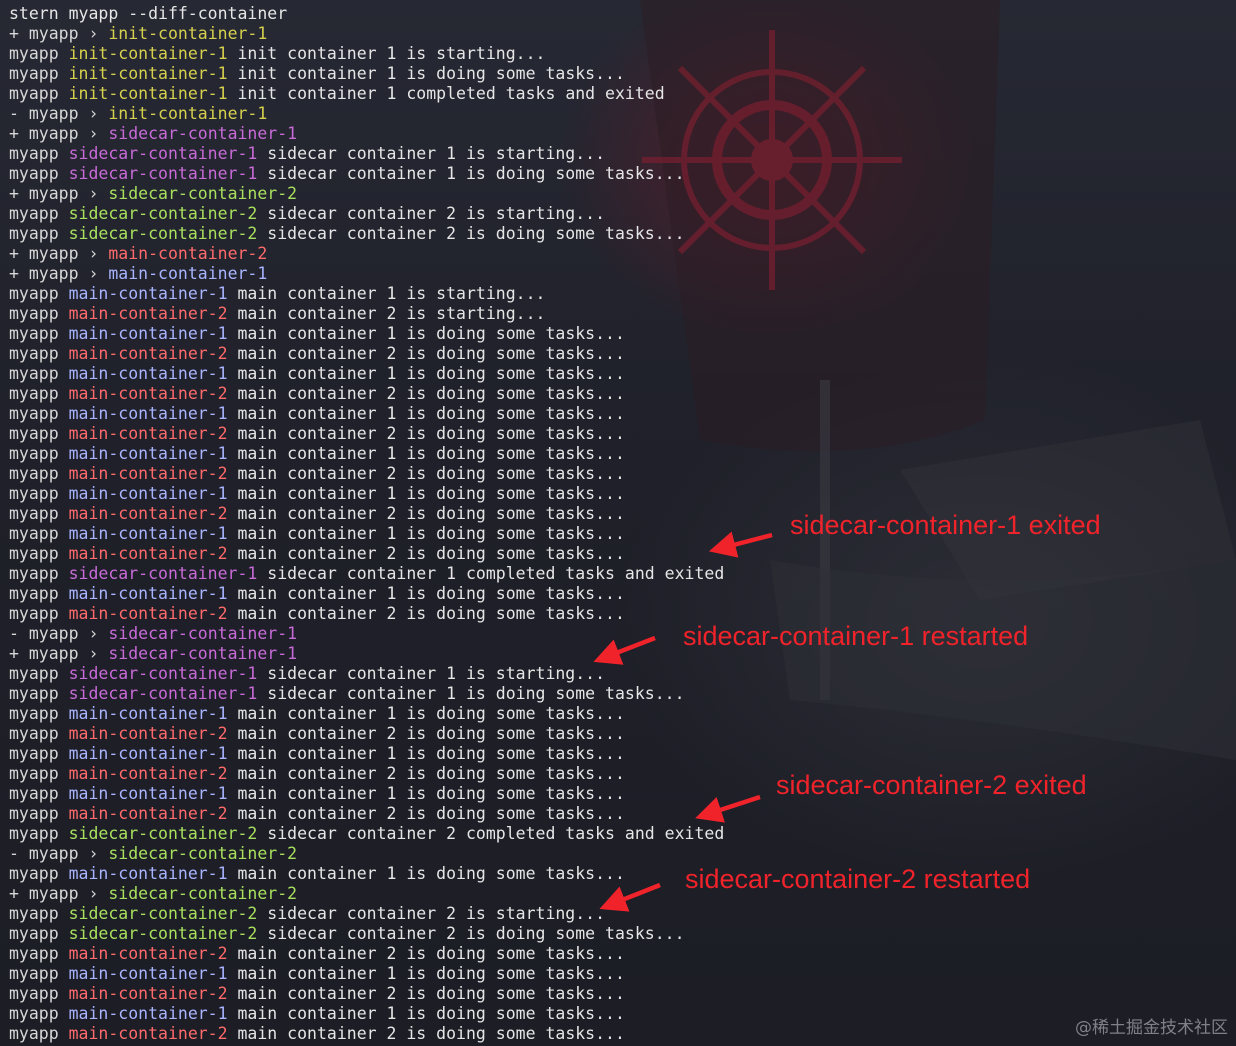  I want to click on log-line: + myapp › init-container-1, so click(366, 34).